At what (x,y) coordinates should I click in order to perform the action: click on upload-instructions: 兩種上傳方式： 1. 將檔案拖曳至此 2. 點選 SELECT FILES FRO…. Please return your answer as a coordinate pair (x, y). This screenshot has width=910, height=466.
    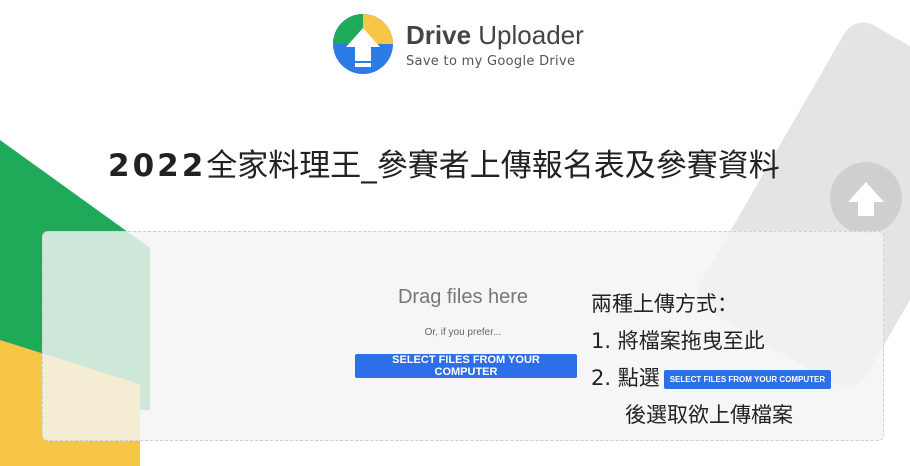
    Looking at the image, I should click on (736, 360).